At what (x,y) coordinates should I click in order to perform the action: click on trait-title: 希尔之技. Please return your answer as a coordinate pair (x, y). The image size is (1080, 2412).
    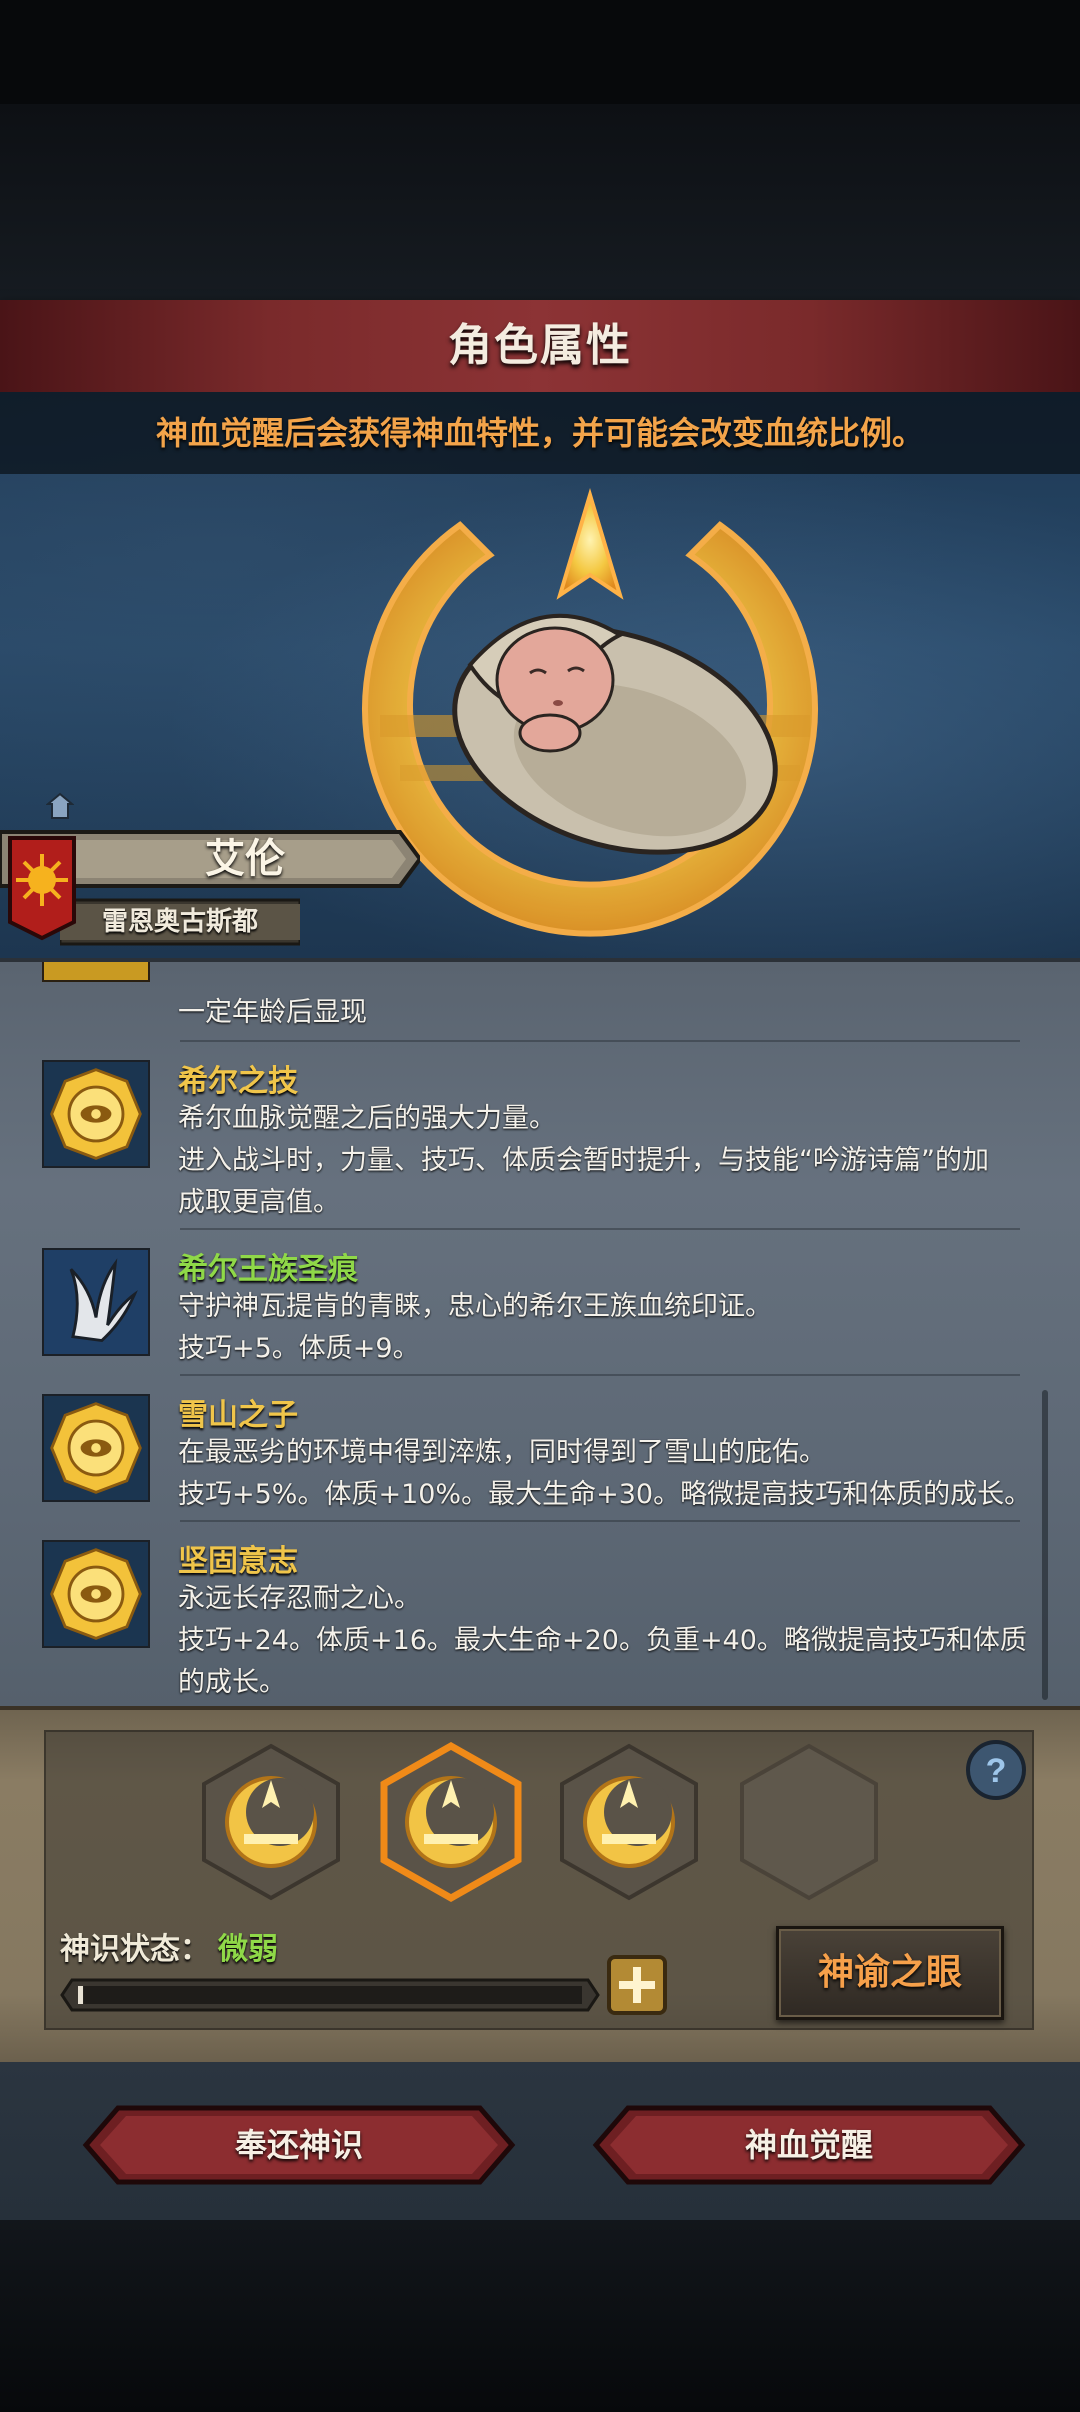
    Looking at the image, I should click on (238, 1081).